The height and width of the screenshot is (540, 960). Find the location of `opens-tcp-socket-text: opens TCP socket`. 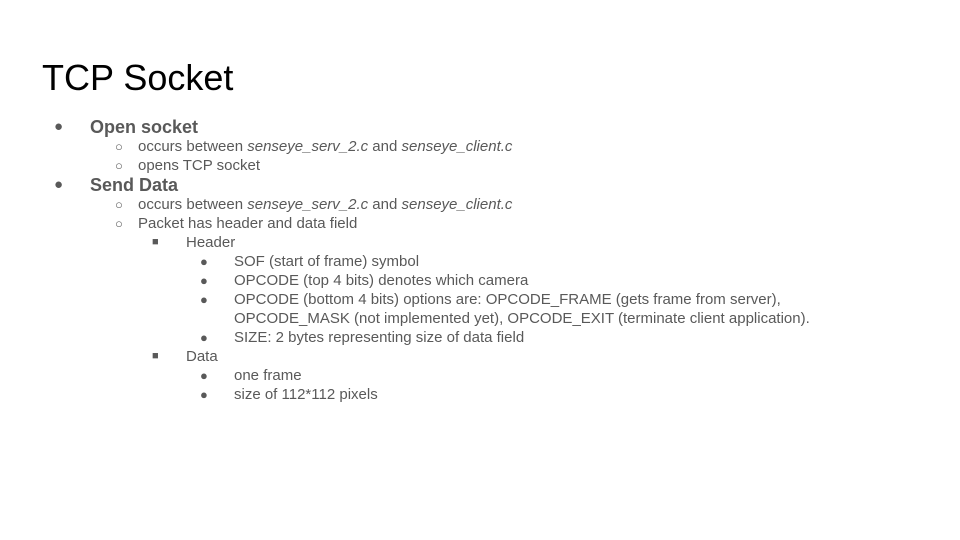

opens-tcp-socket-text: opens TCP socket is located at coordinates (199, 165).